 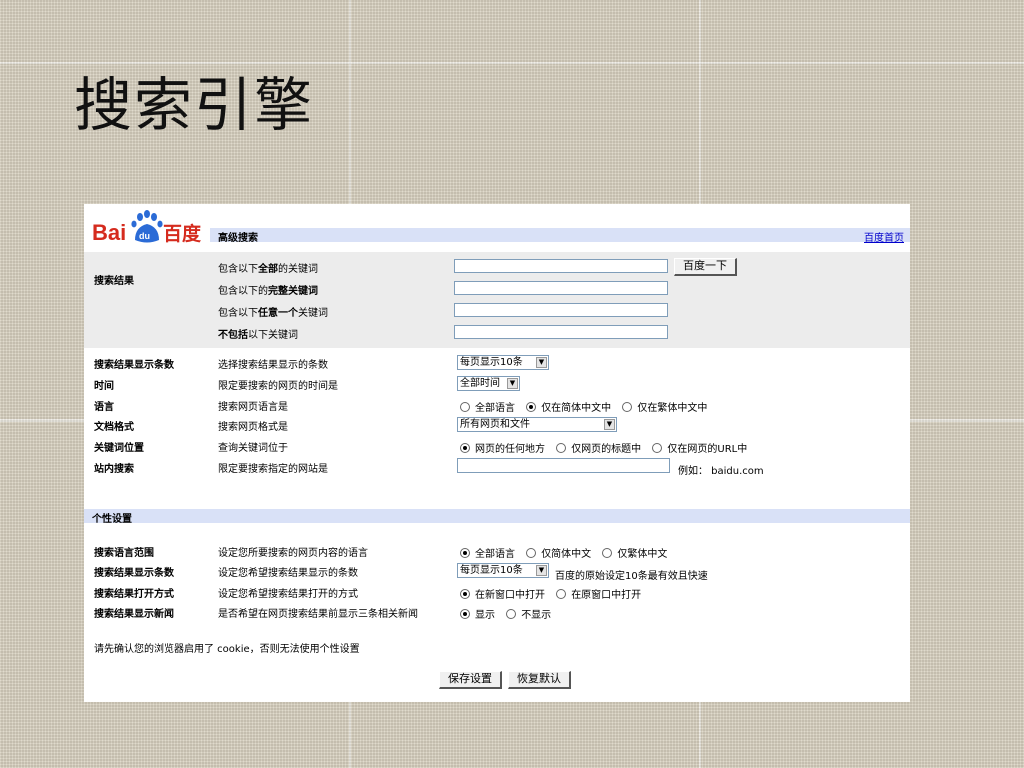 I want to click on svg-text: Bai, so click(x=109, y=232).